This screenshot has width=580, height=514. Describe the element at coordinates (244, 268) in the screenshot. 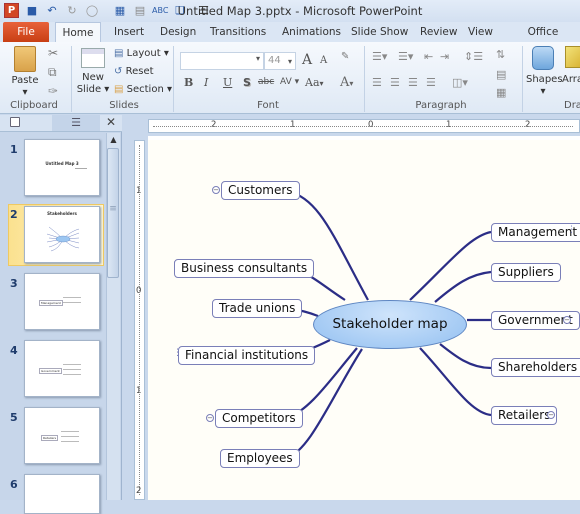

I see `topic-business-consultants: Business consultants` at that location.